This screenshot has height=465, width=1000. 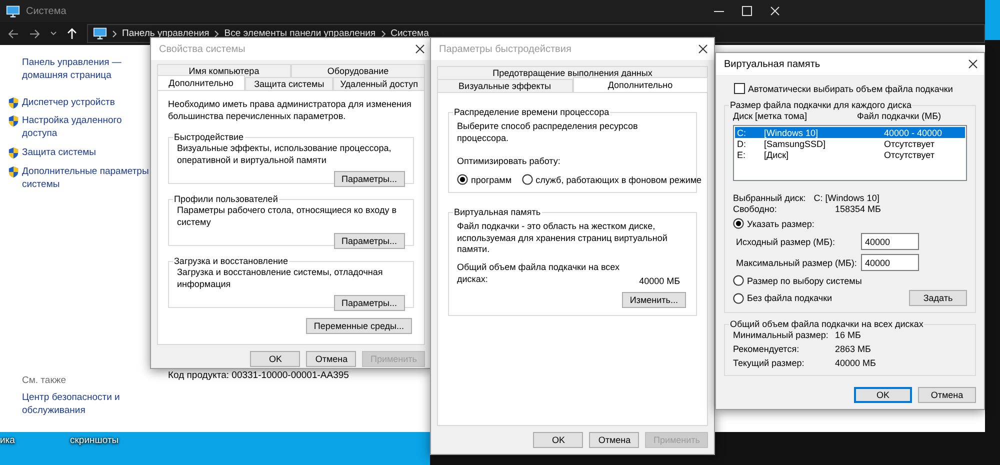 What do you see at coordinates (409, 33) in the screenshot?
I see `breadcrumb-item: Система` at bounding box center [409, 33].